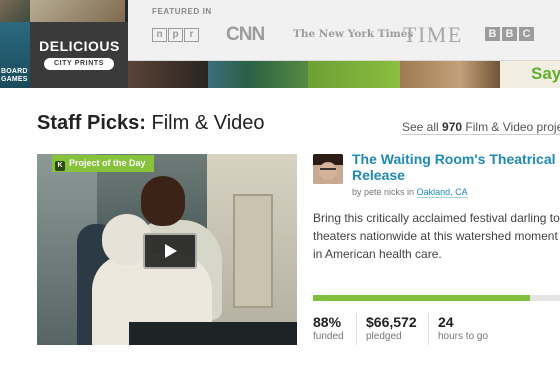 This screenshot has height=365, width=560. I want to click on say-text: Say, so click(545, 73).